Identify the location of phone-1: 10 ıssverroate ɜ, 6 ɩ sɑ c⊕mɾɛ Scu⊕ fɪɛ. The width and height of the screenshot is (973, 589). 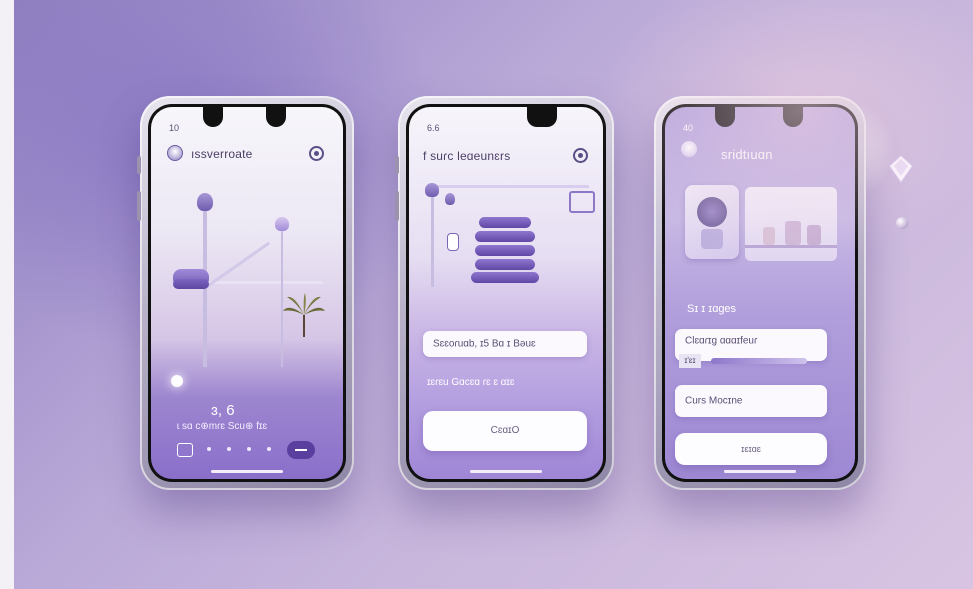
(245, 293).